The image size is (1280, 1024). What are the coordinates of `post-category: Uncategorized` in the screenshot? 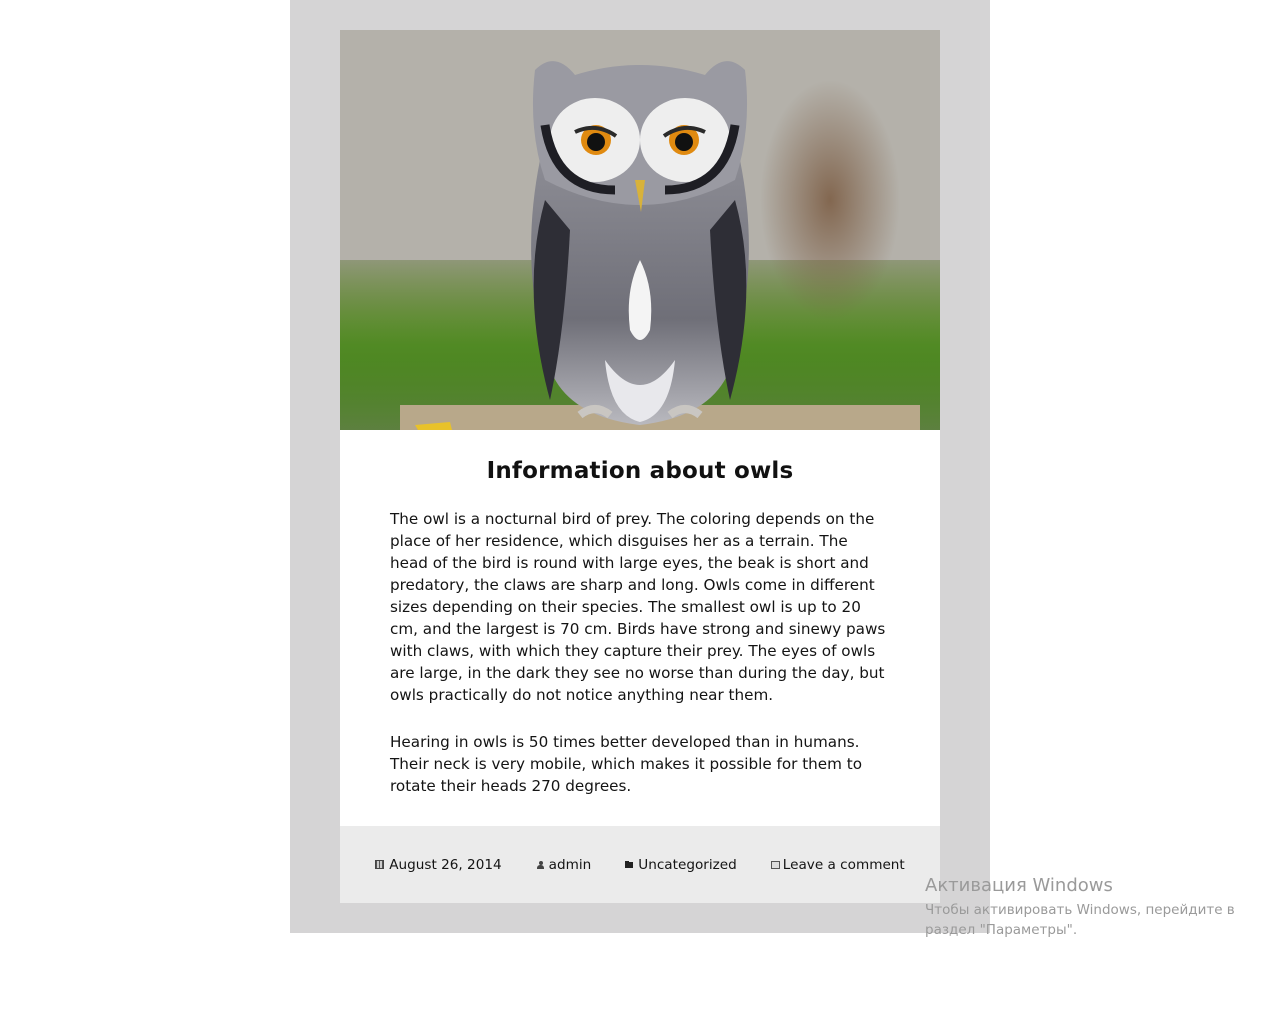 It's located at (687, 864).